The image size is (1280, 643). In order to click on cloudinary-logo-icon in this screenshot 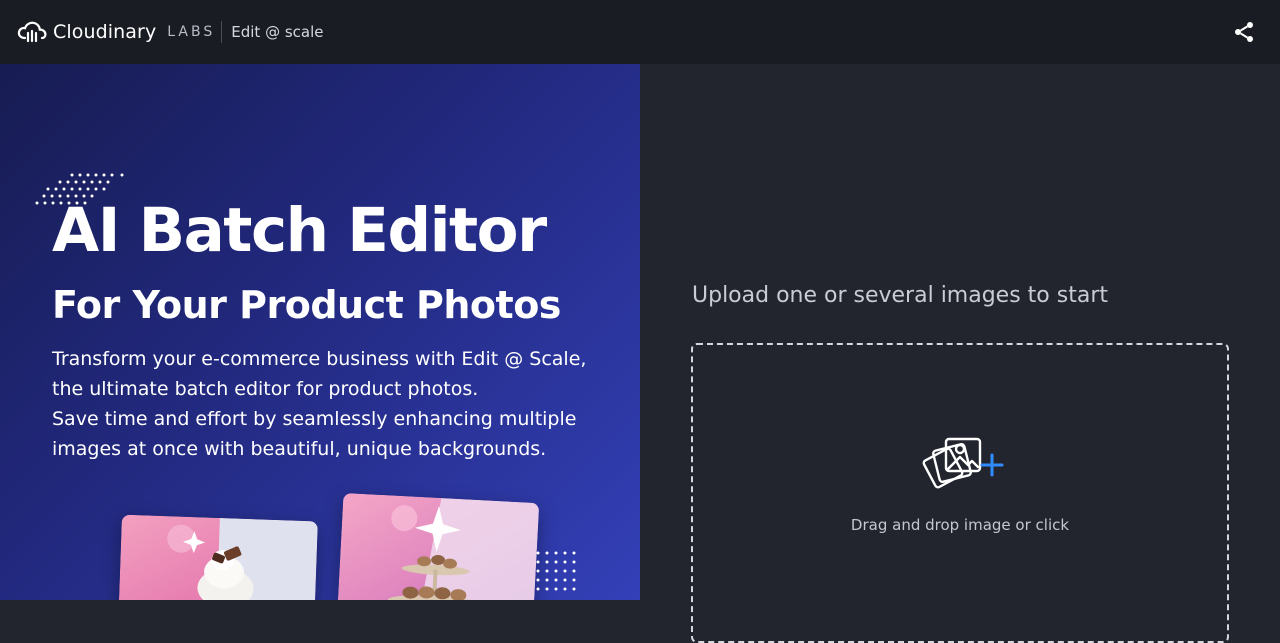, I will do `click(32, 32)`.